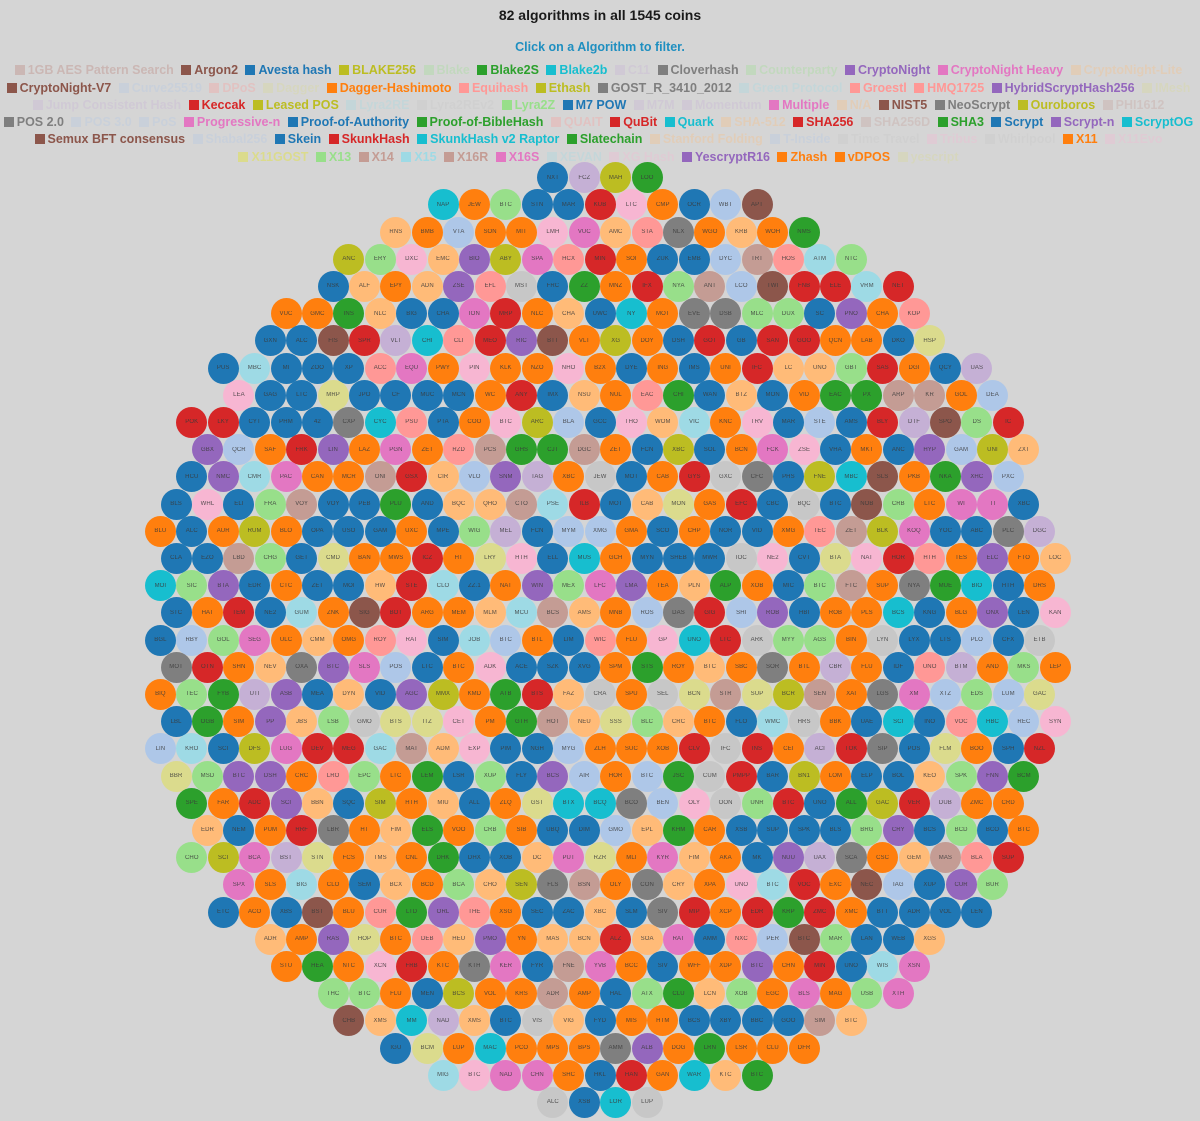  I want to click on coin-bubble: CLU, so click(678, 994).